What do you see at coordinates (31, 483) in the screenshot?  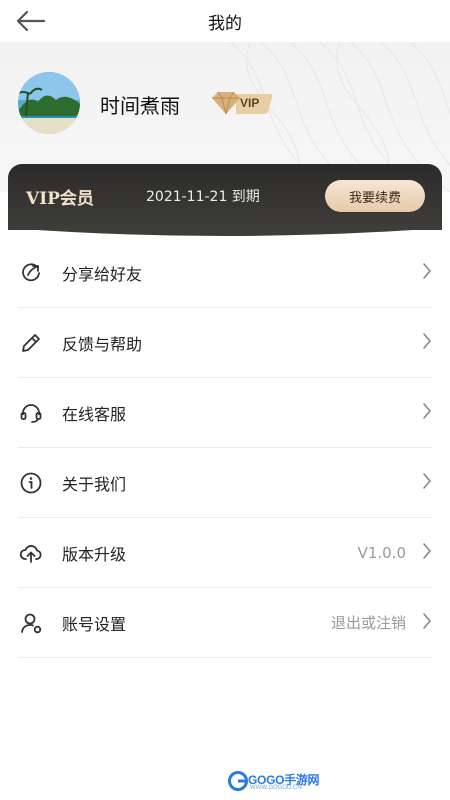 I see `info-icon` at bounding box center [31, 483].